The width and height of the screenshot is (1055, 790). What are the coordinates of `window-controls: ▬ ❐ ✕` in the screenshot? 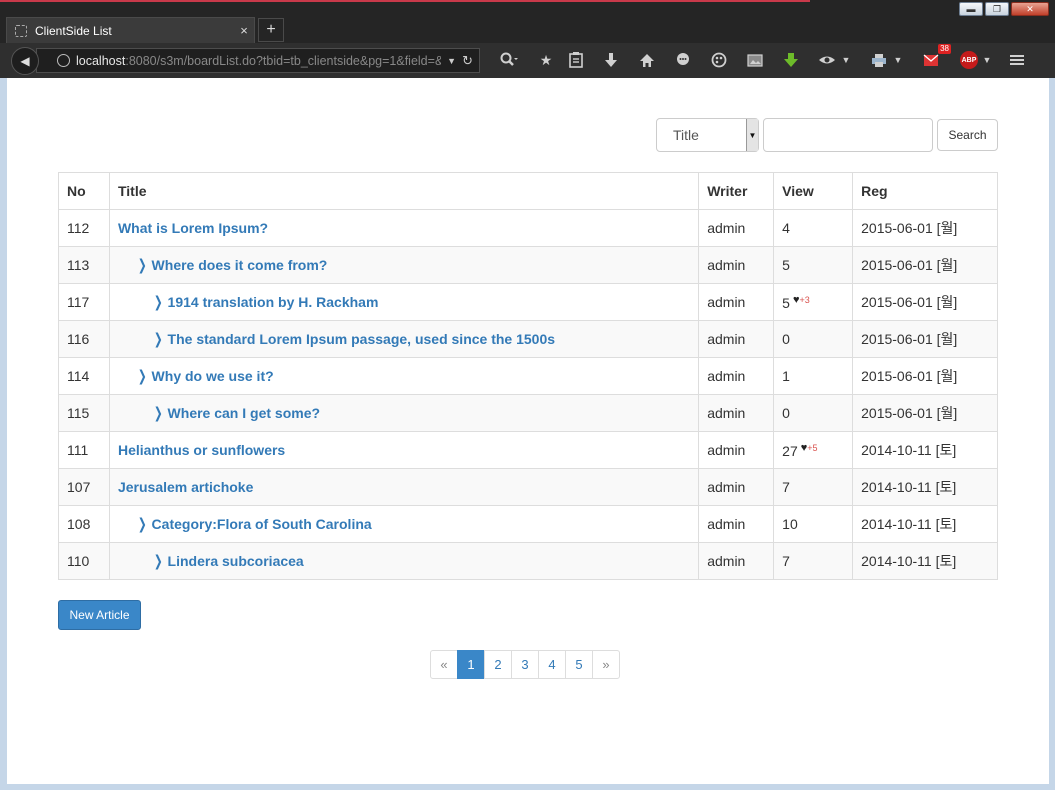 It's located at (1004, 9).